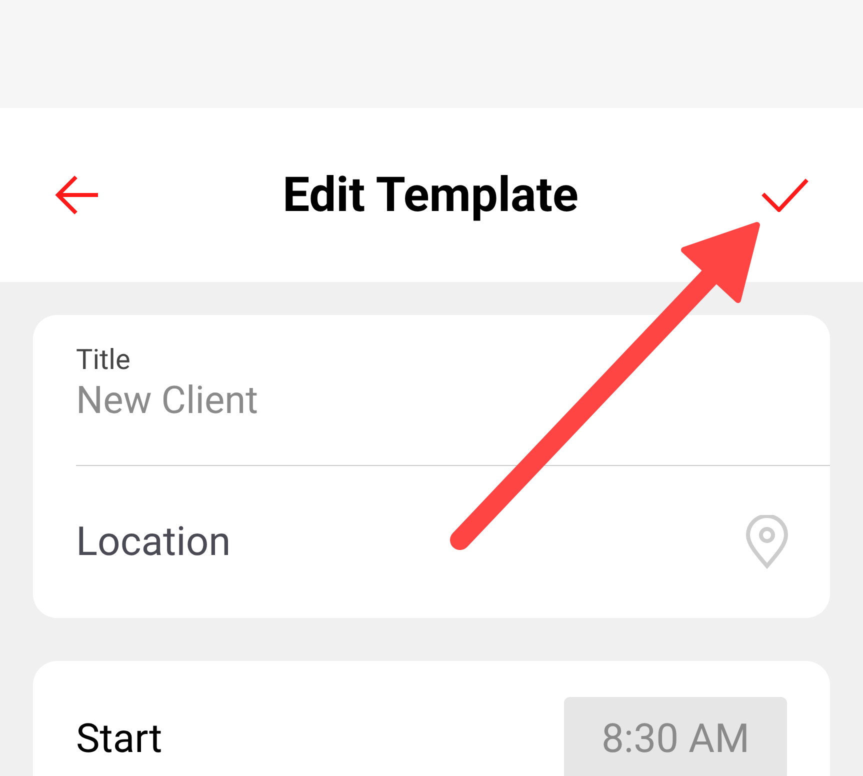  Describe the element at coordinates (77, 195) in the screenshot. I see `back-arrow-icon` at that location.